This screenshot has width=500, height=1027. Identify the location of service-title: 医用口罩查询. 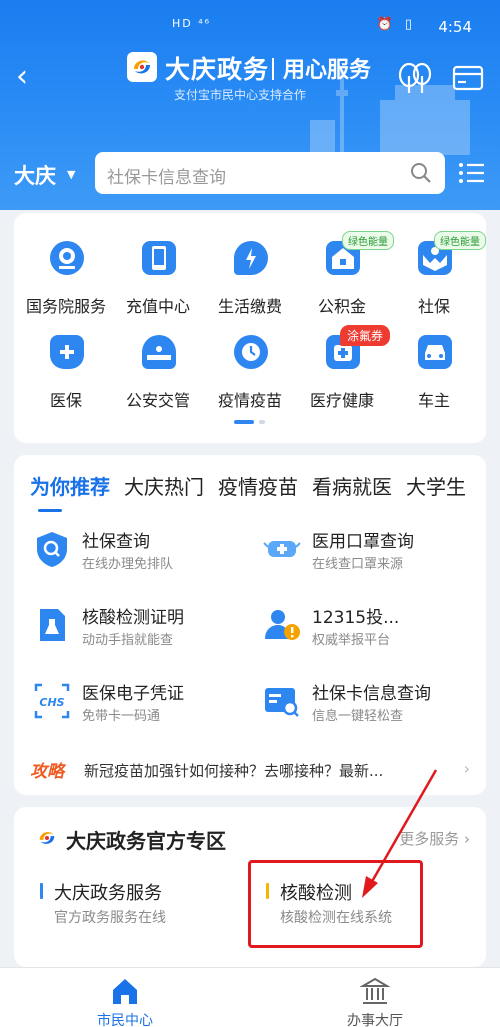
(363, 542).